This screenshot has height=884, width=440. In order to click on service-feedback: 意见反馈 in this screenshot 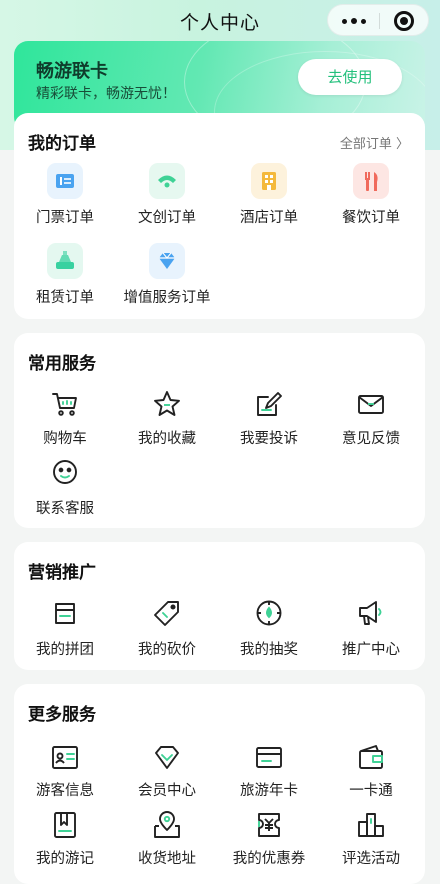, I will do `click(371, 418)`.